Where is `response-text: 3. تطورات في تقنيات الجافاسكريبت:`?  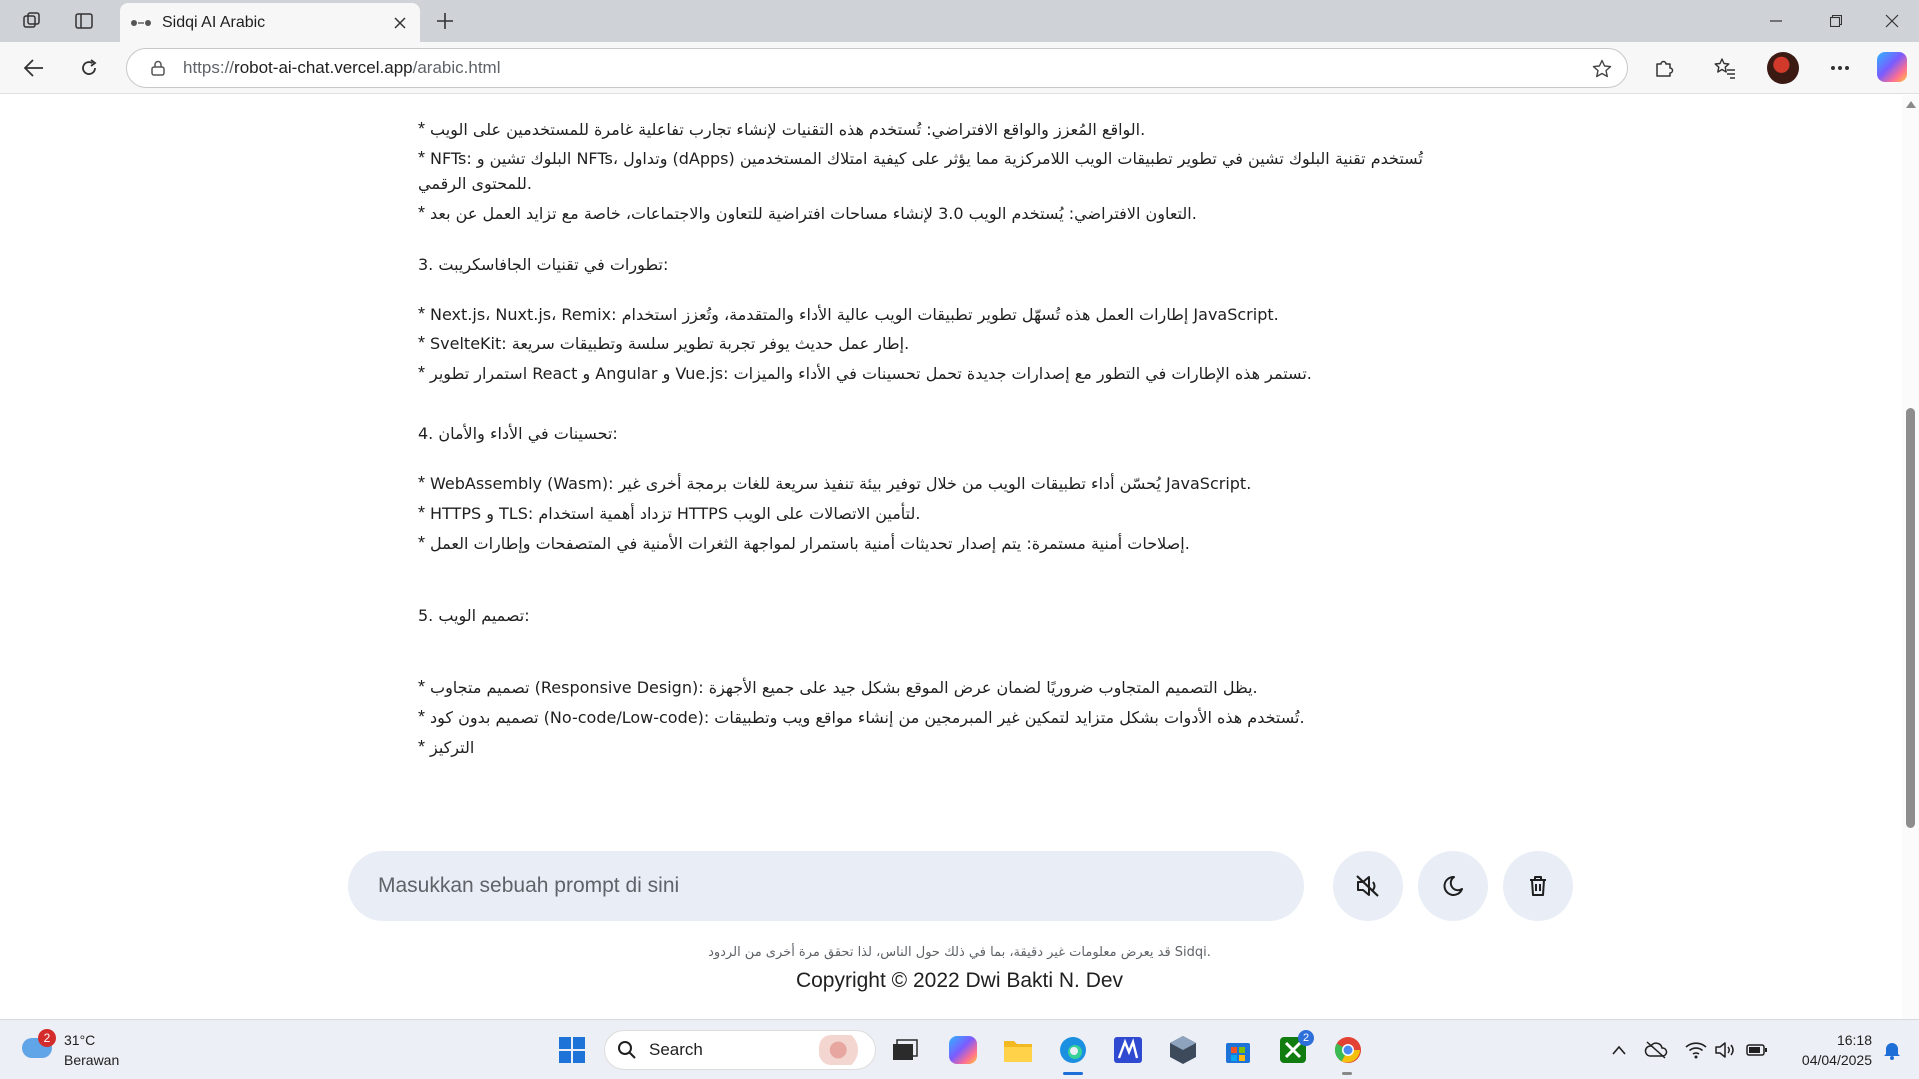
response-text: 3. تطورات في تقنيات الجافاسكريبت: is located at coordinates (543, 264).